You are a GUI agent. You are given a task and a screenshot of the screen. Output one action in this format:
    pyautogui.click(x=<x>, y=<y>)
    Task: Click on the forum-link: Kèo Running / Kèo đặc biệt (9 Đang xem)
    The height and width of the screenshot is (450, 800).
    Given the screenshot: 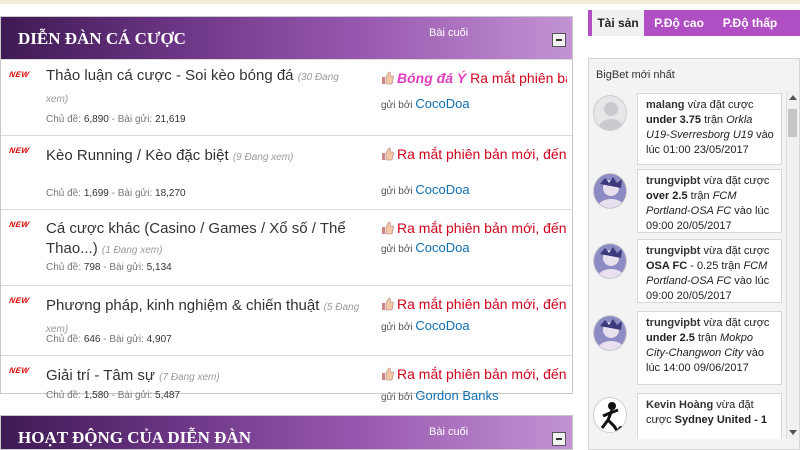 What is the action you would take?
    pyautogui.click(x=203, y=157)
    